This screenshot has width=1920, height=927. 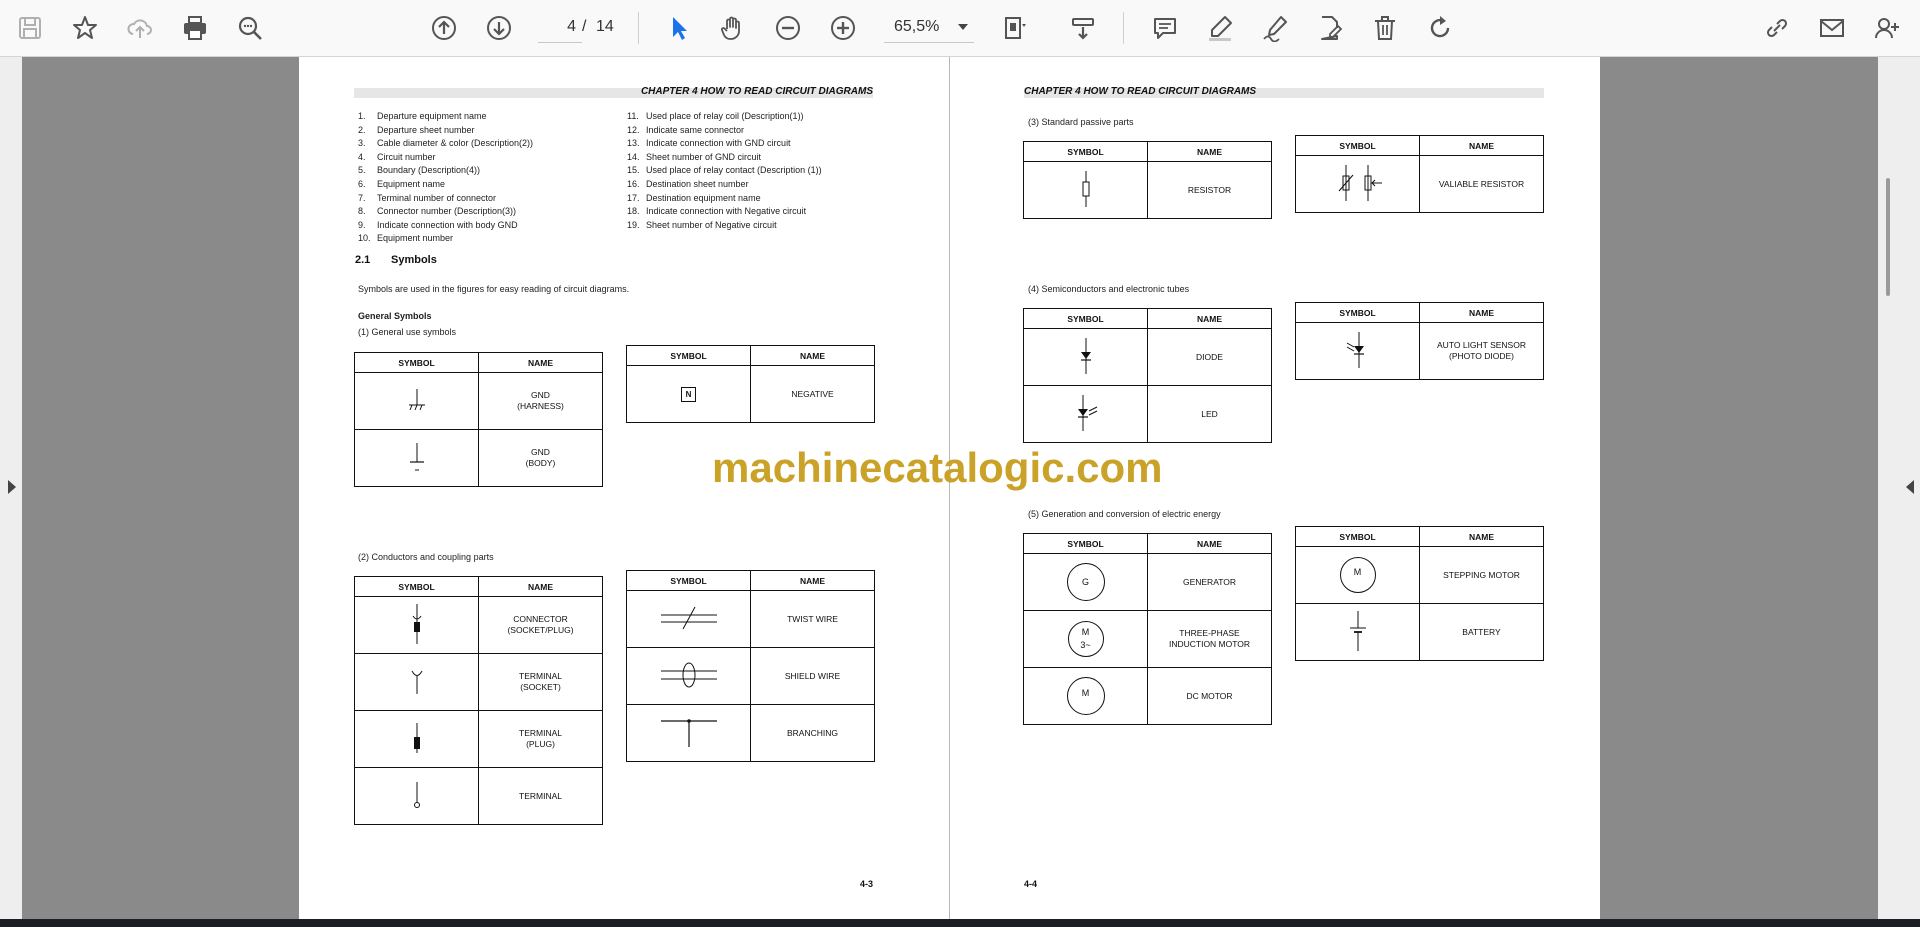 I want to click on edit-pdf-icon, so click(x=1332, y=28).